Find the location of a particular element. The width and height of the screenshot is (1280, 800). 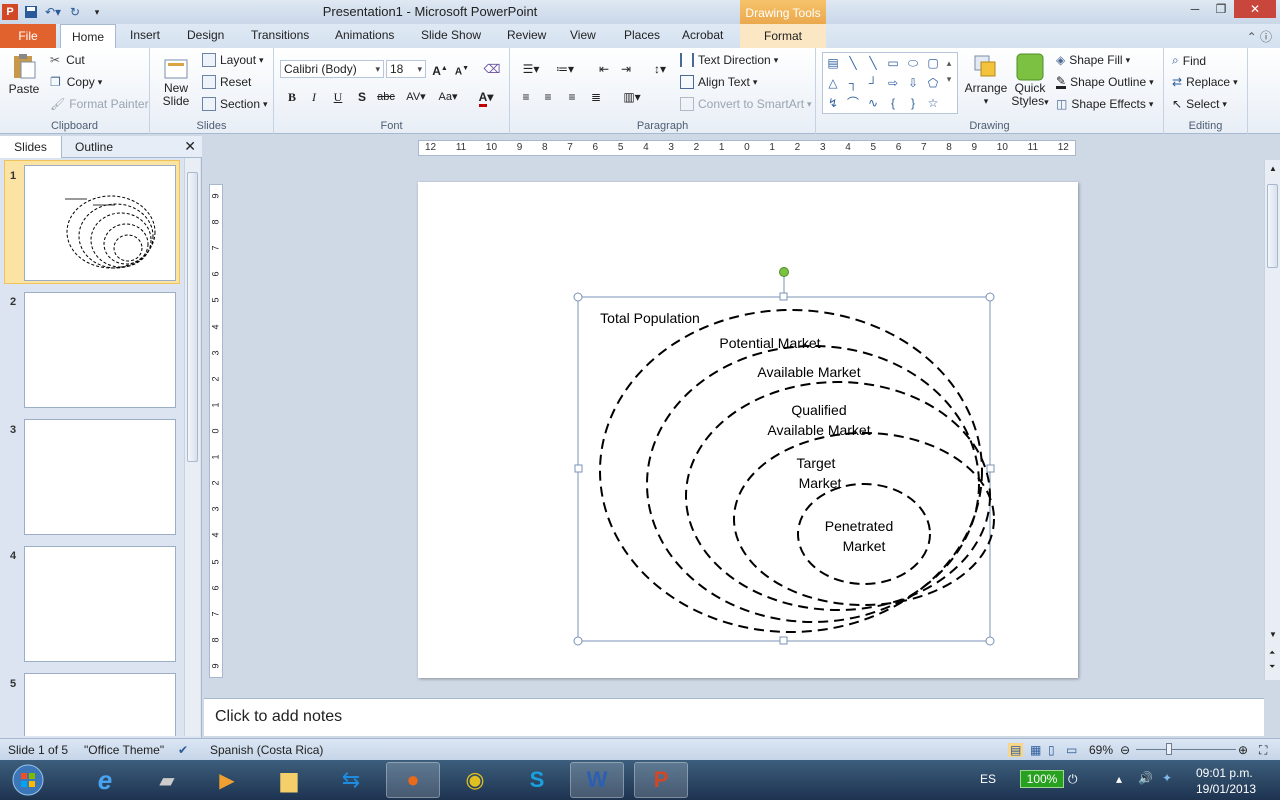

zoom-slider-thumb is located at coordinates (1169, 749).